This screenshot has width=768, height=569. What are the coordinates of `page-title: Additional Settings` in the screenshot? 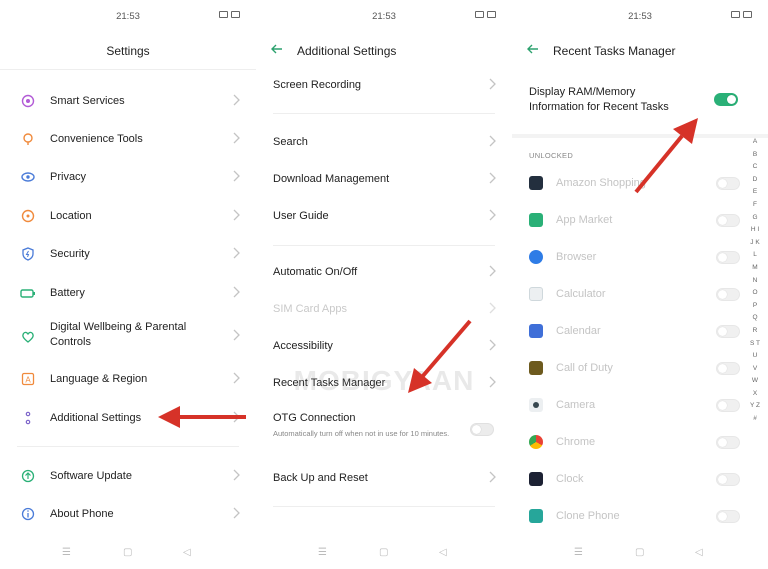 It's located at (347, 51).